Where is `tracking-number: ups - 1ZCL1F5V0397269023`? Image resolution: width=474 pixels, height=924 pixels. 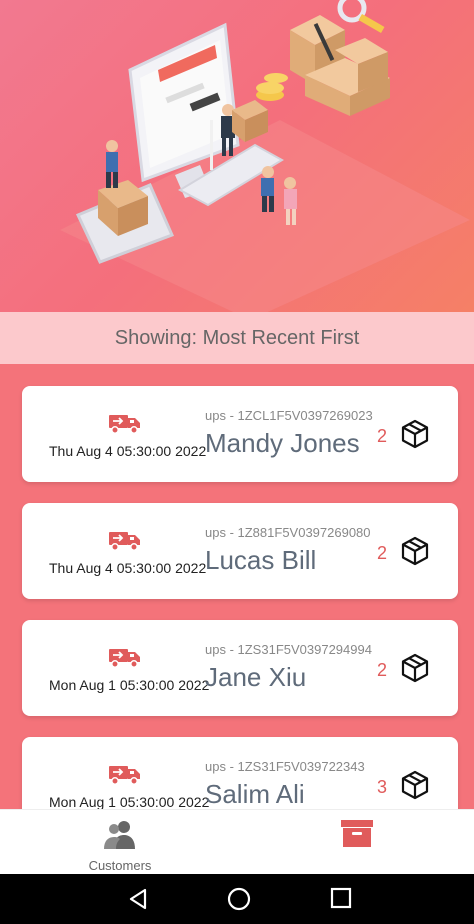 tracking-number: ups - 1ZCL1F5V0397269023 is located at coordinates (289, 415).